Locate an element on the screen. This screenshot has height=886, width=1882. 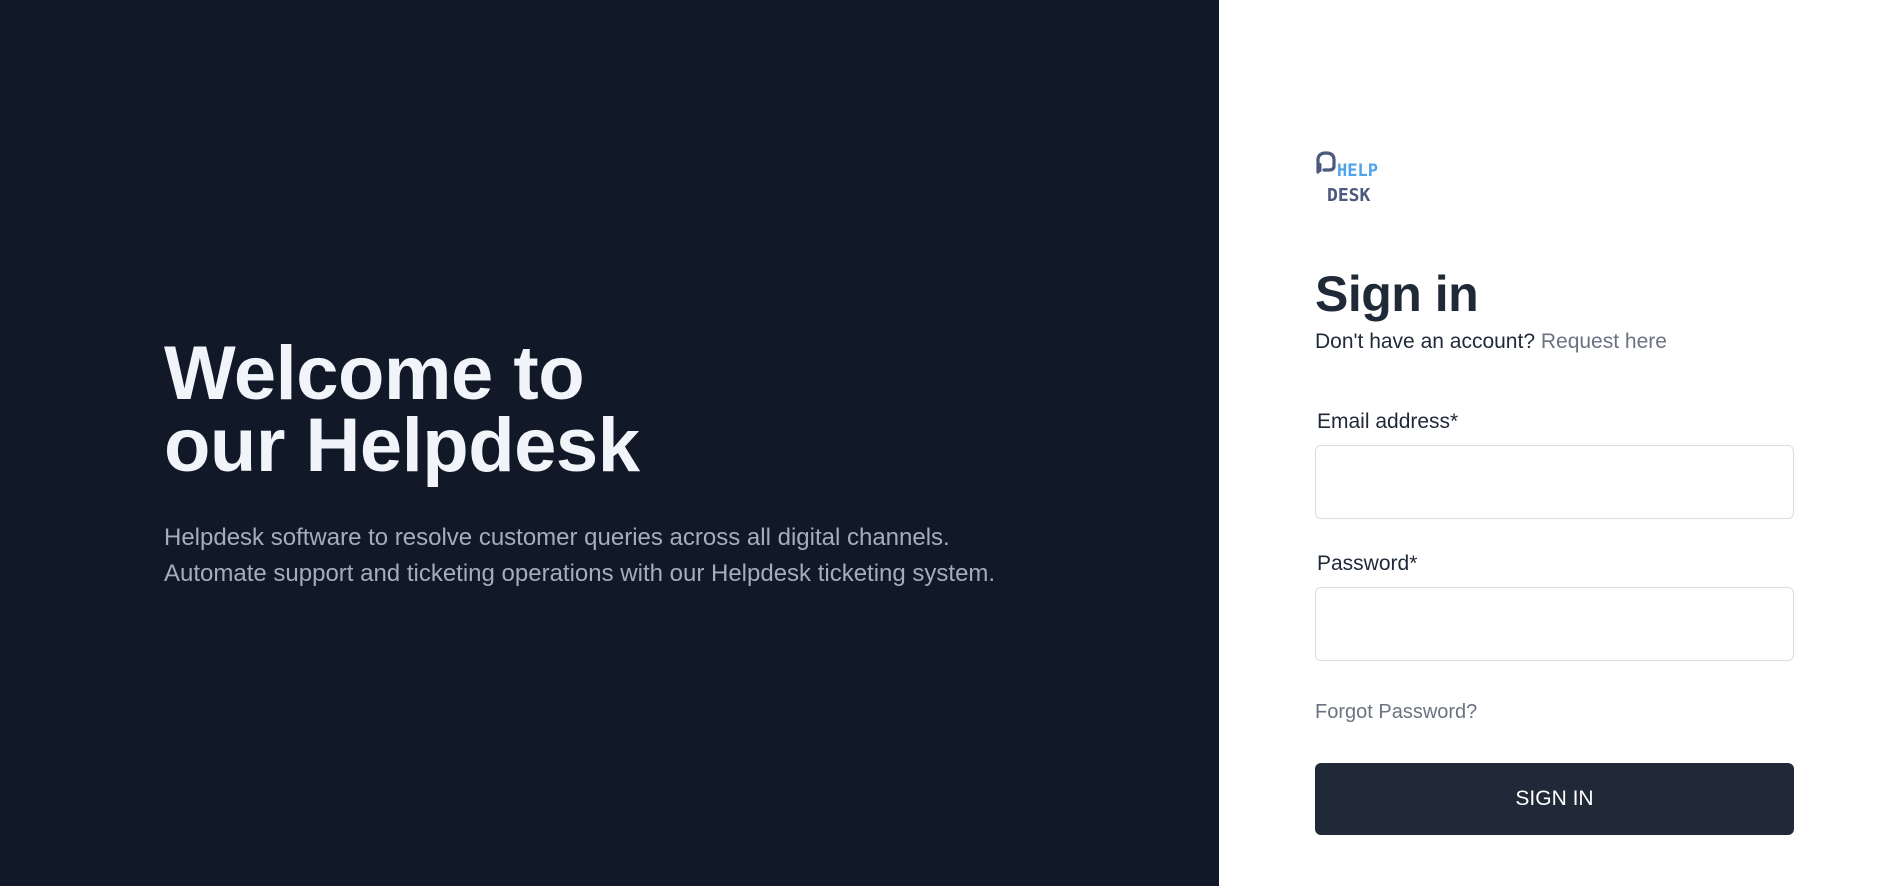
hero-title: Welcome to our Helpdesk is located at coordinates (402, 409).